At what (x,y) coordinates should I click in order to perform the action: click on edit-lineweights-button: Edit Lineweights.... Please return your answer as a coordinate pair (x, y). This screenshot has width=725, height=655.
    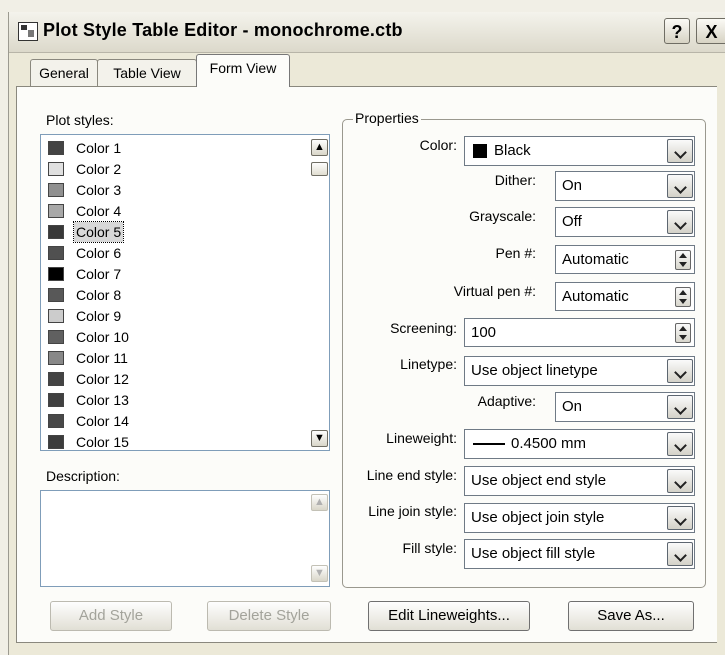
    Looking at the image, I should click on (449, 616).